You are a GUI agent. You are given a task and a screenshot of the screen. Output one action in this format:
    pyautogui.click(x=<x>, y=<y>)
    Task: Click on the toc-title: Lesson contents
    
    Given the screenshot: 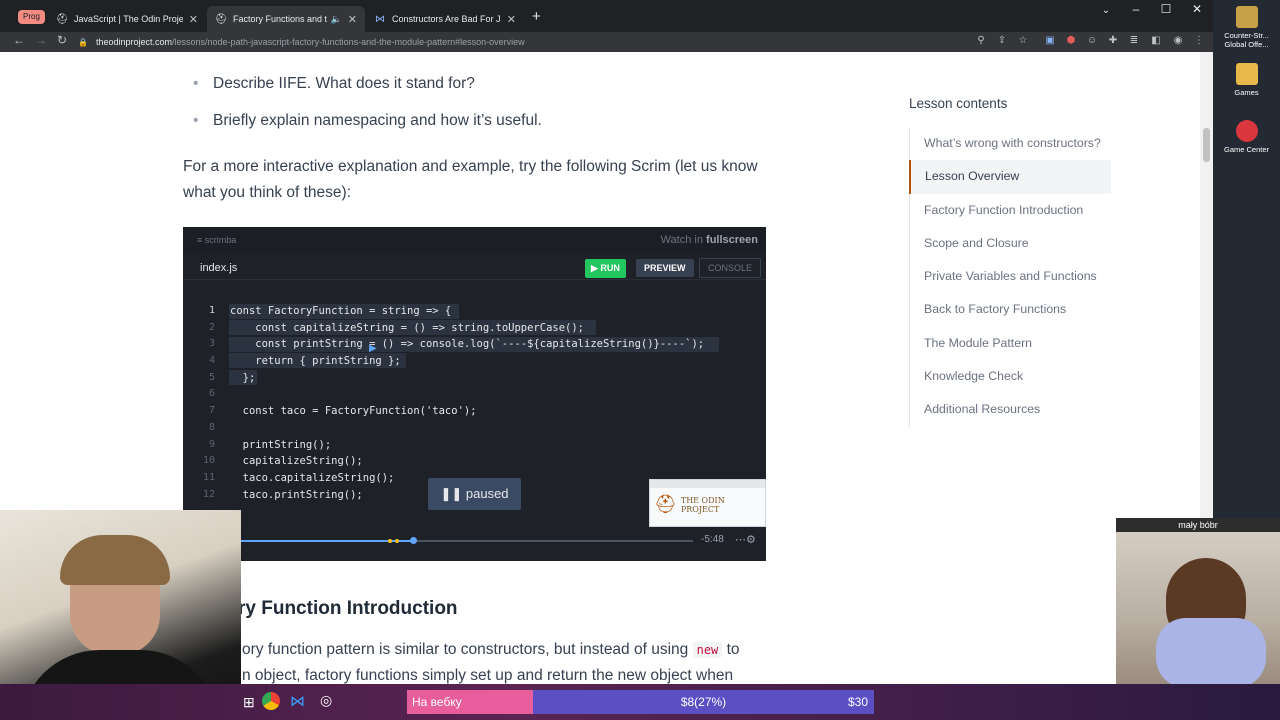 What is the action you would take?
    pyautogui.click(x=958, y=103)
    